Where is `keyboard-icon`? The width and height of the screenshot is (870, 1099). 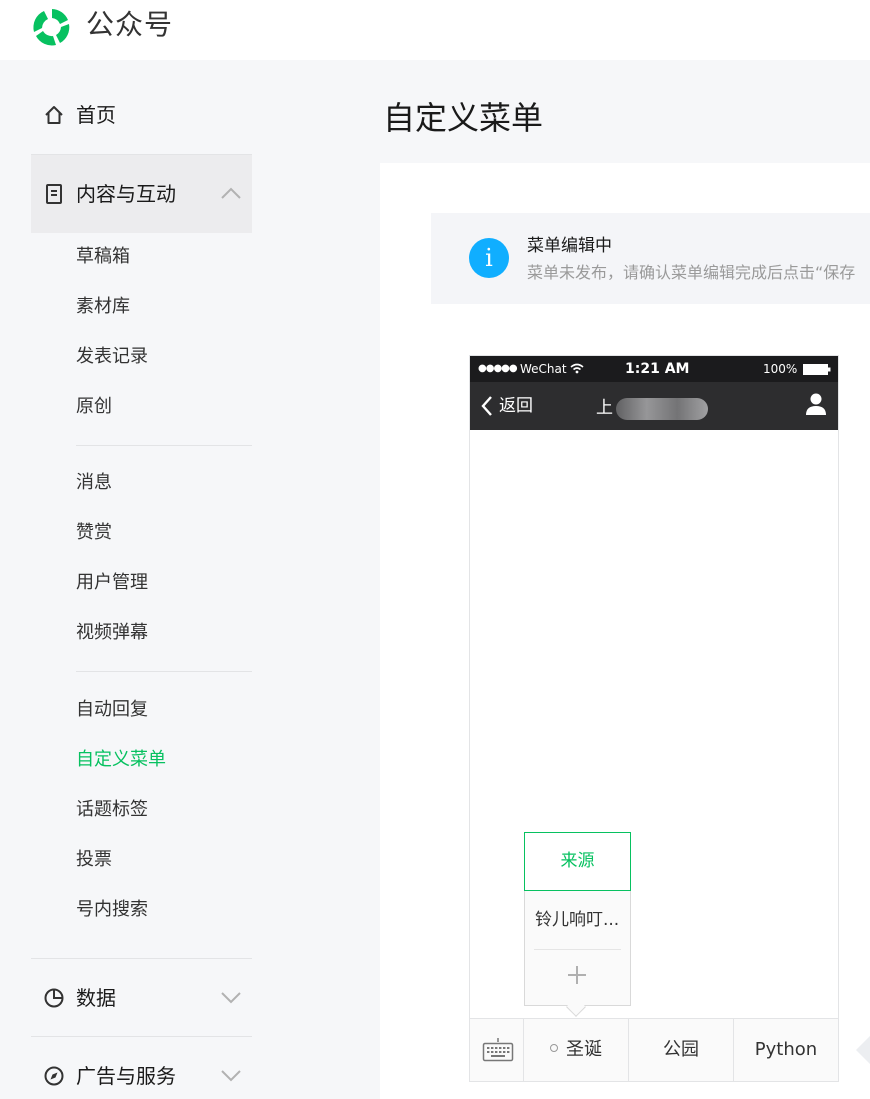
keyboard-icon is located at coordinates (498, 1050).